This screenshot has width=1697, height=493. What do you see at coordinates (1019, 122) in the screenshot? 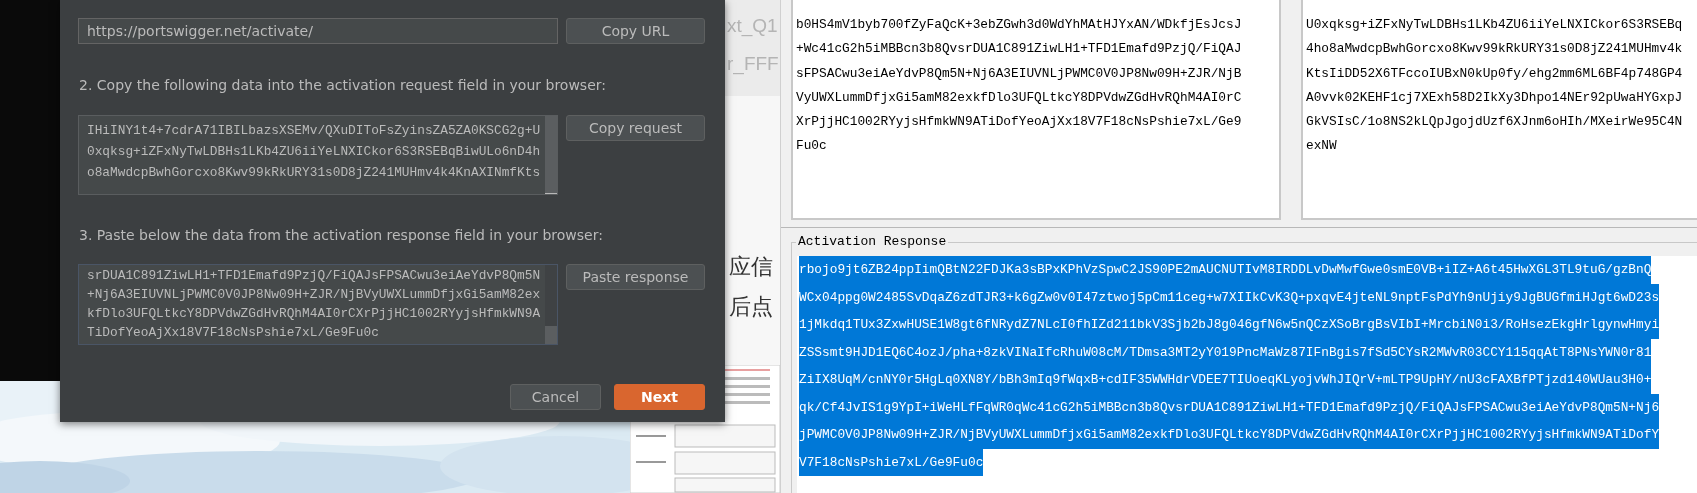
I see `request-text-line: XrPjjHC1002RYyjsHfmkWN9ATiDofYeoAjXx18V7F18cNsPshie7xL/Ge9` at bounding box center [1019, 122].